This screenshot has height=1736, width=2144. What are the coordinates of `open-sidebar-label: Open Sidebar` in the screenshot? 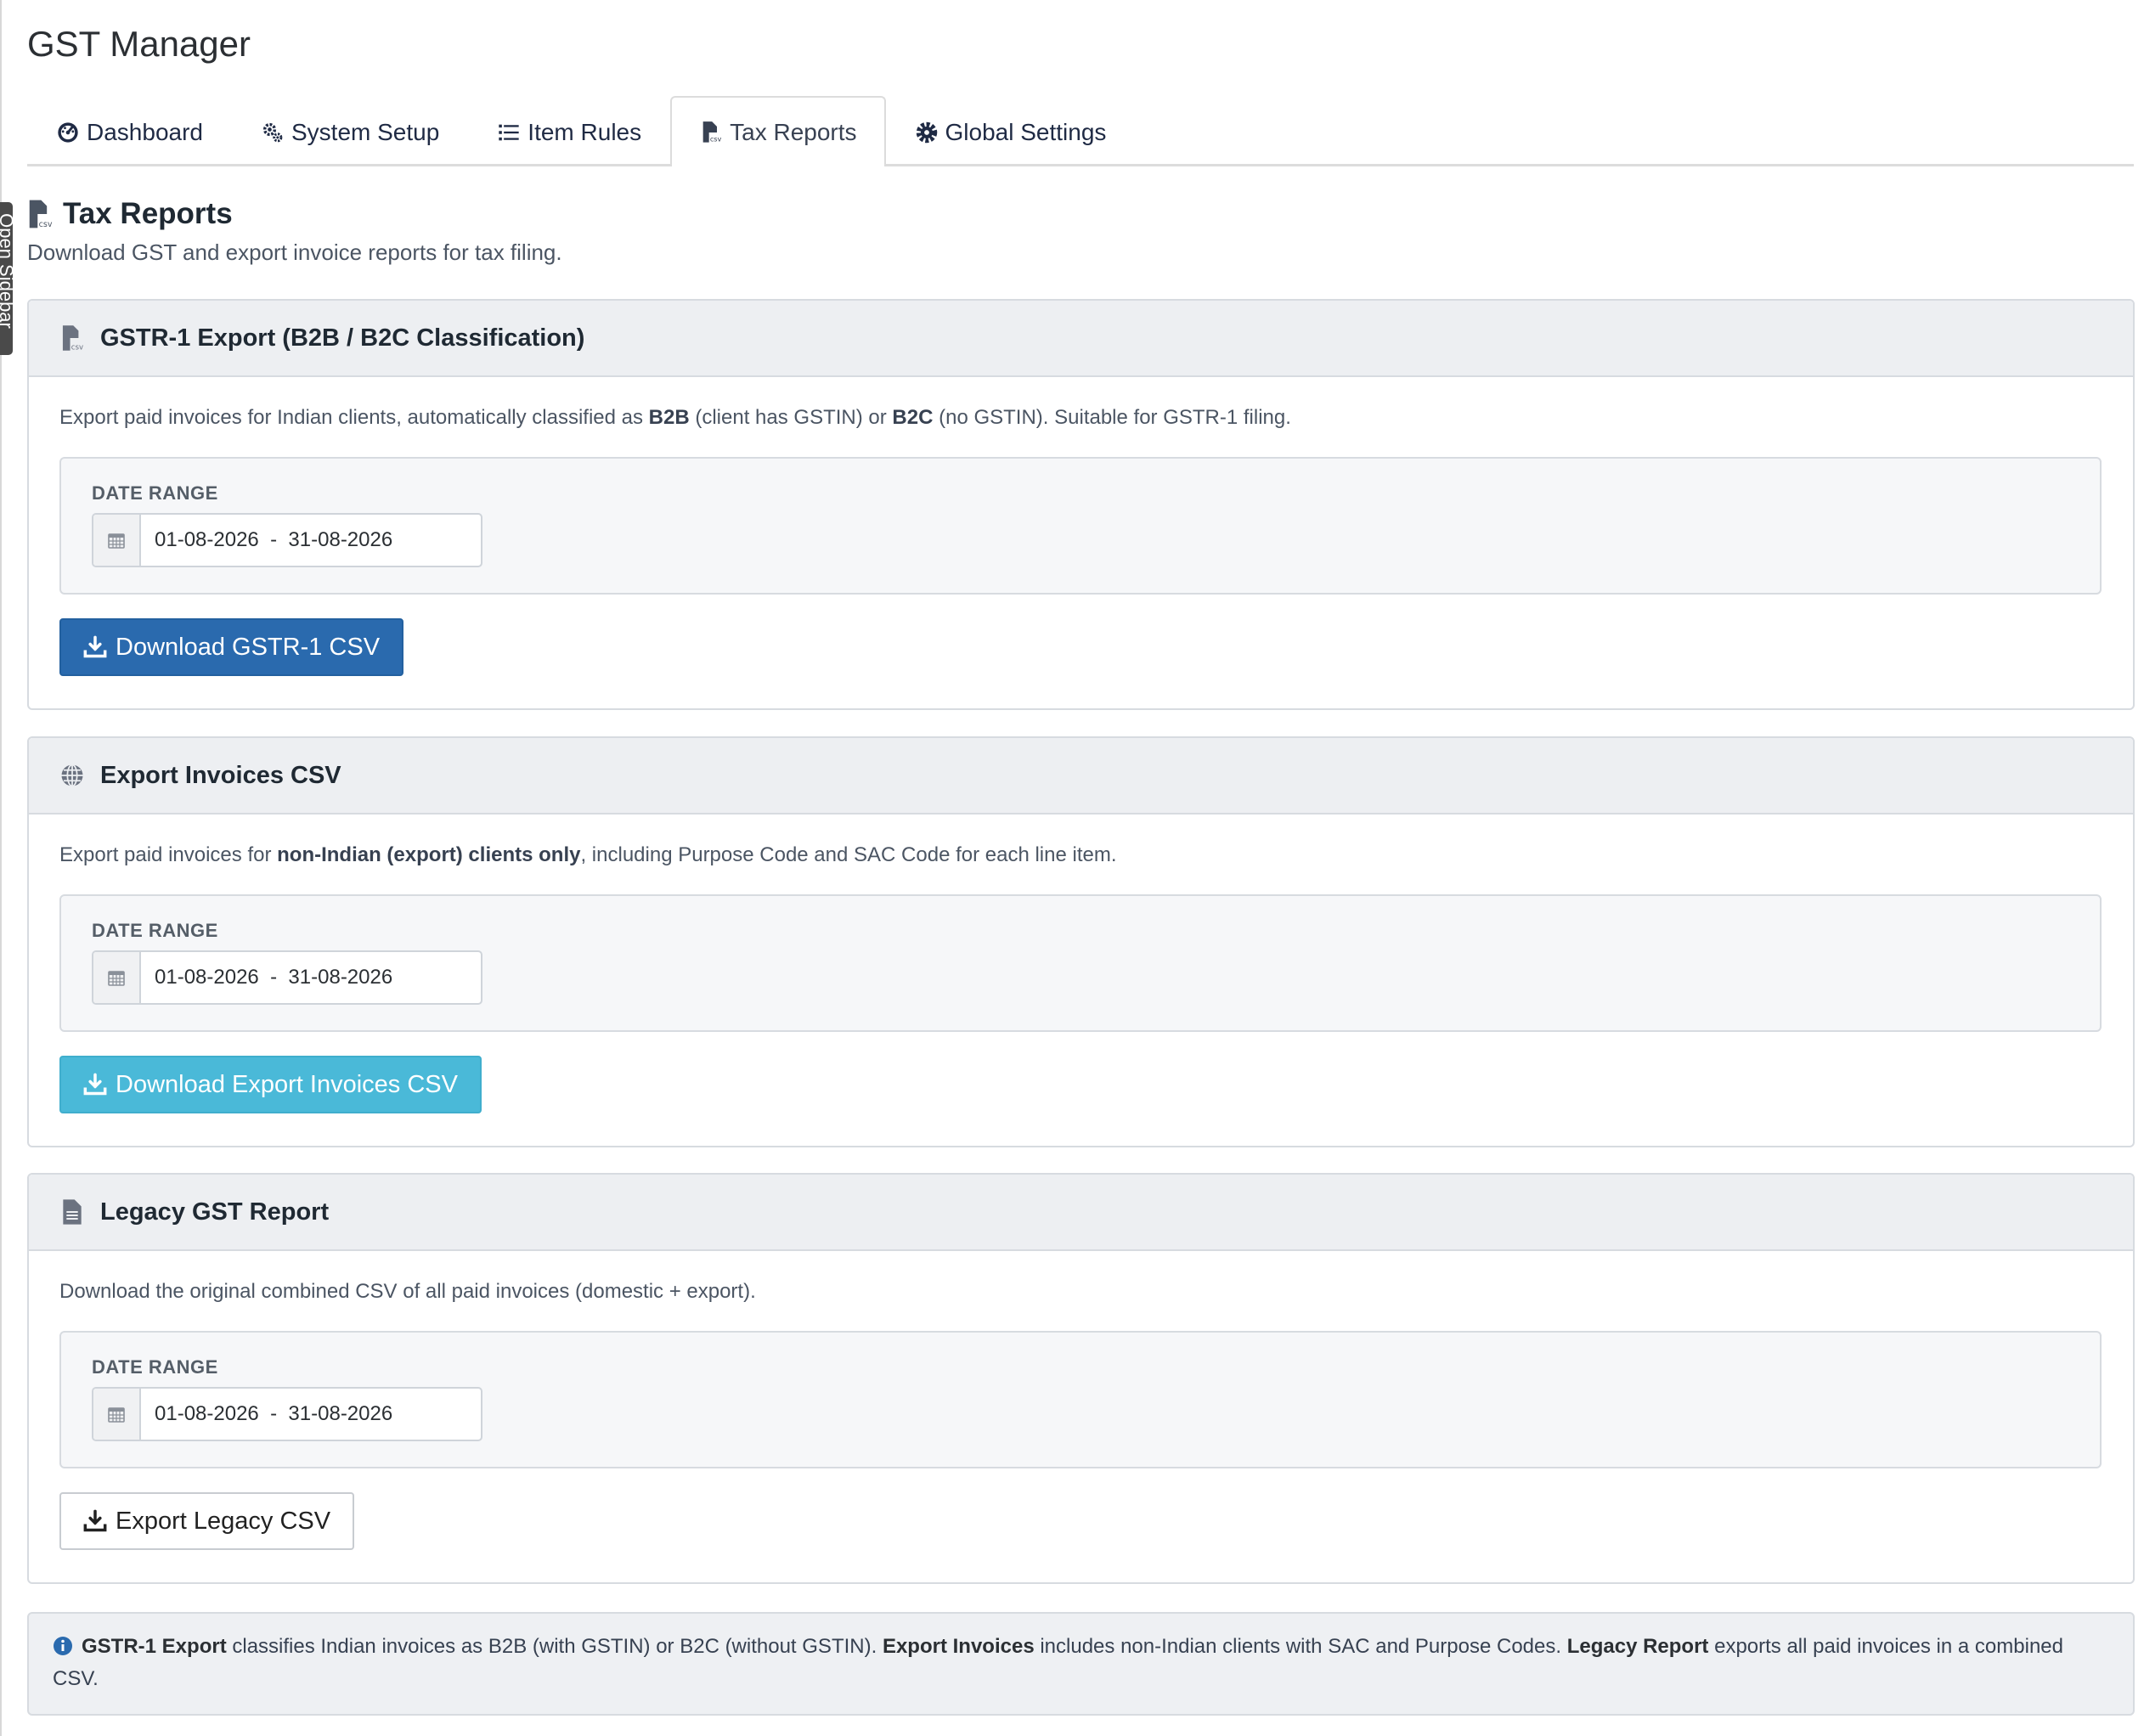 It's located at (6, 271).